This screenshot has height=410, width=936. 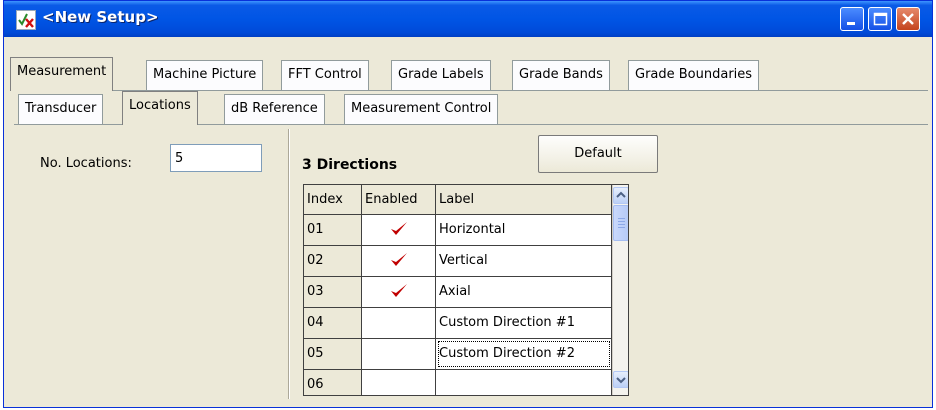 I want to click on window-title: <New Setup>, so click(x=100, y=17).